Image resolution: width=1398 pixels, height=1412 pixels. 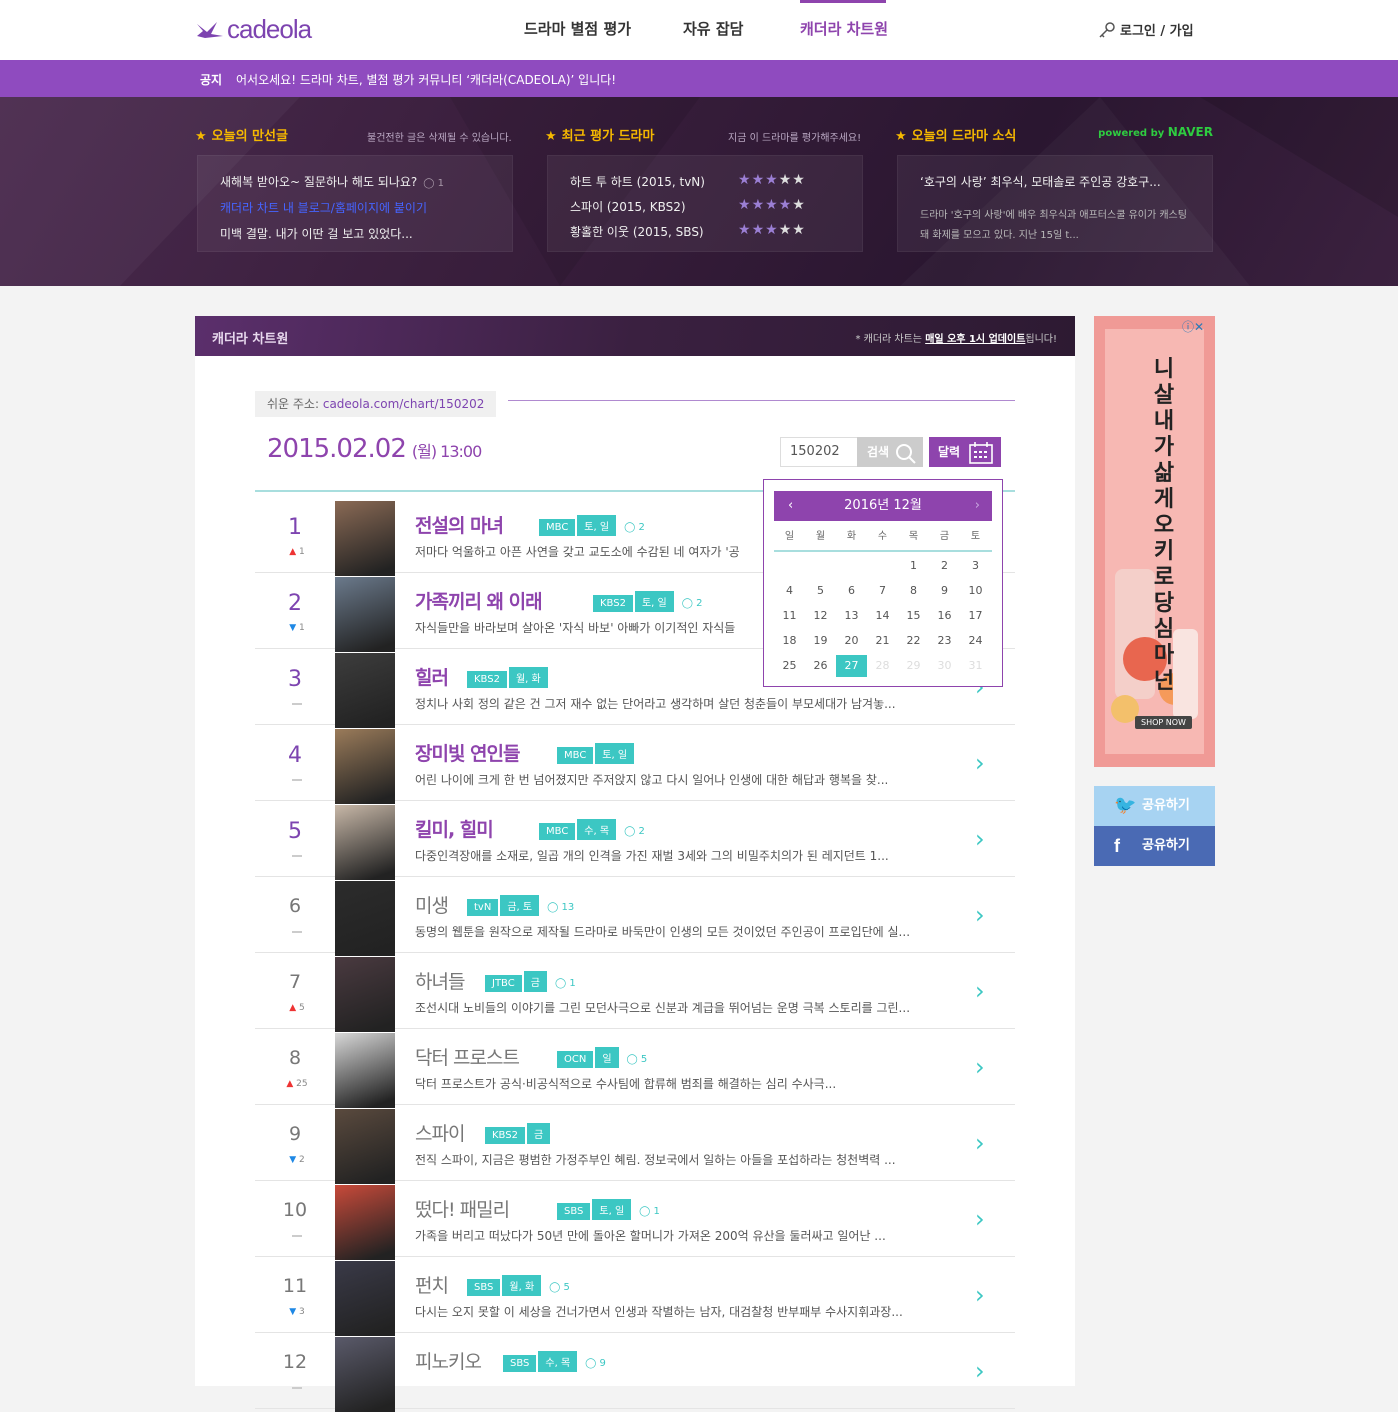 I want to click on date-search-input: 150202, so click(x=819, y=452).